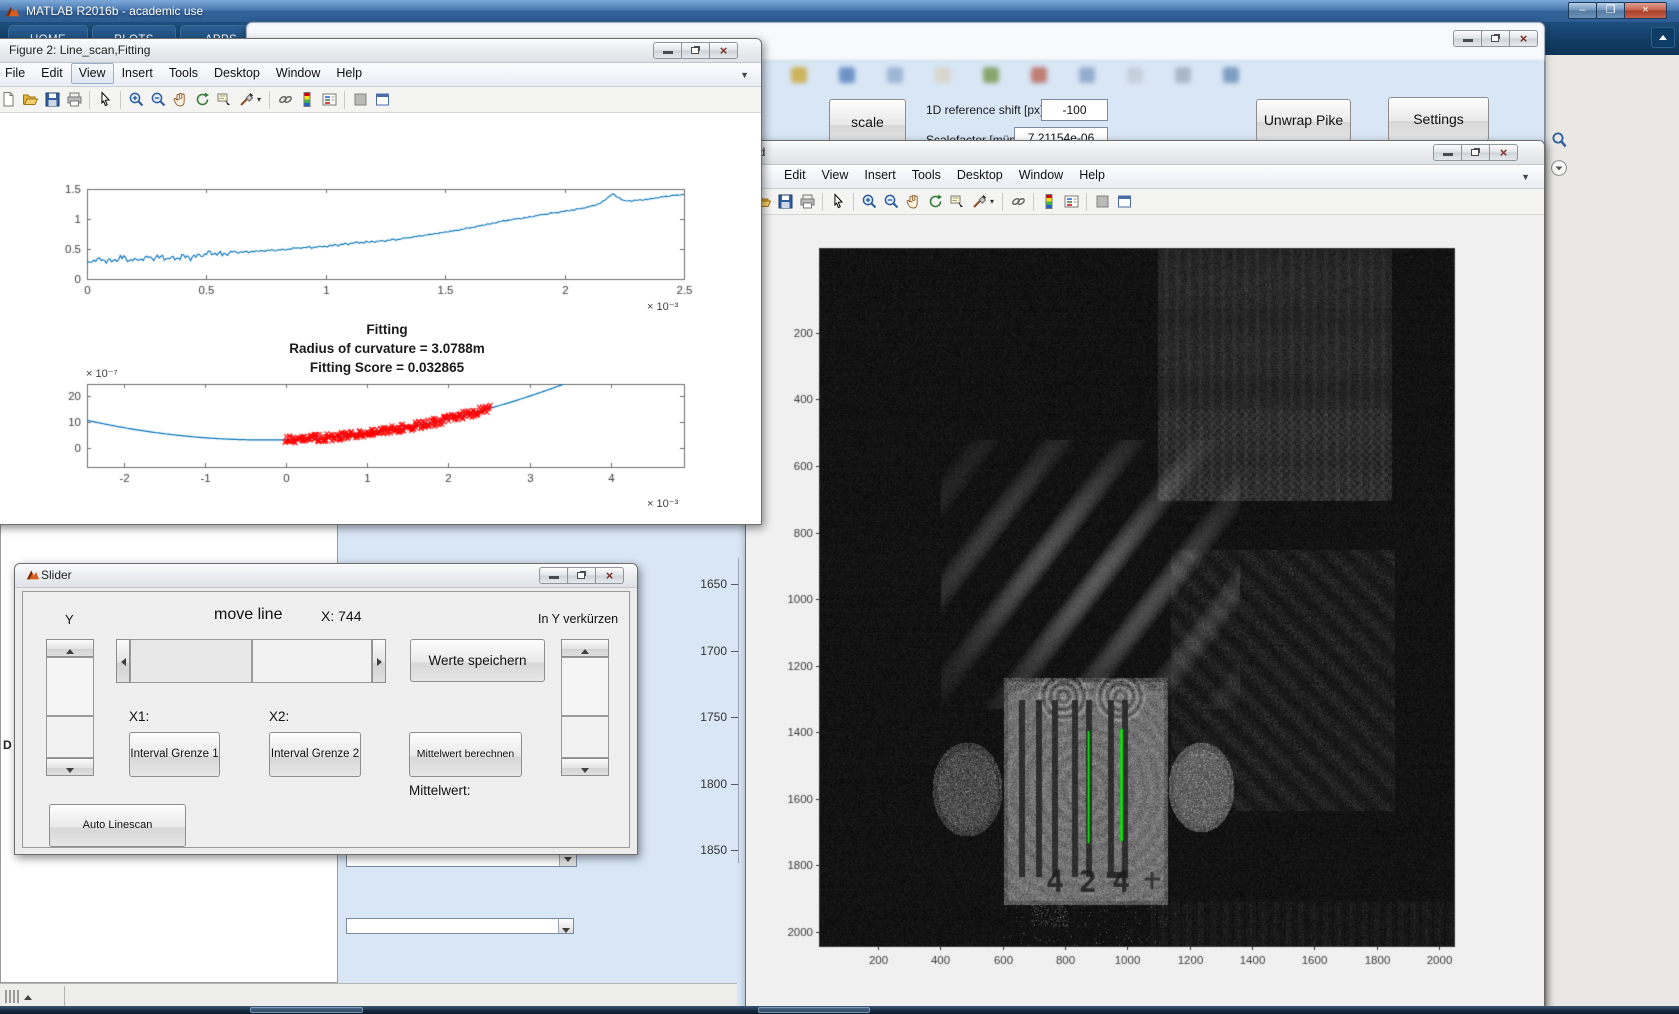  Describe the element at coordinates (382, 239) in the screenshot. I see `line-scan-plot` at that location.